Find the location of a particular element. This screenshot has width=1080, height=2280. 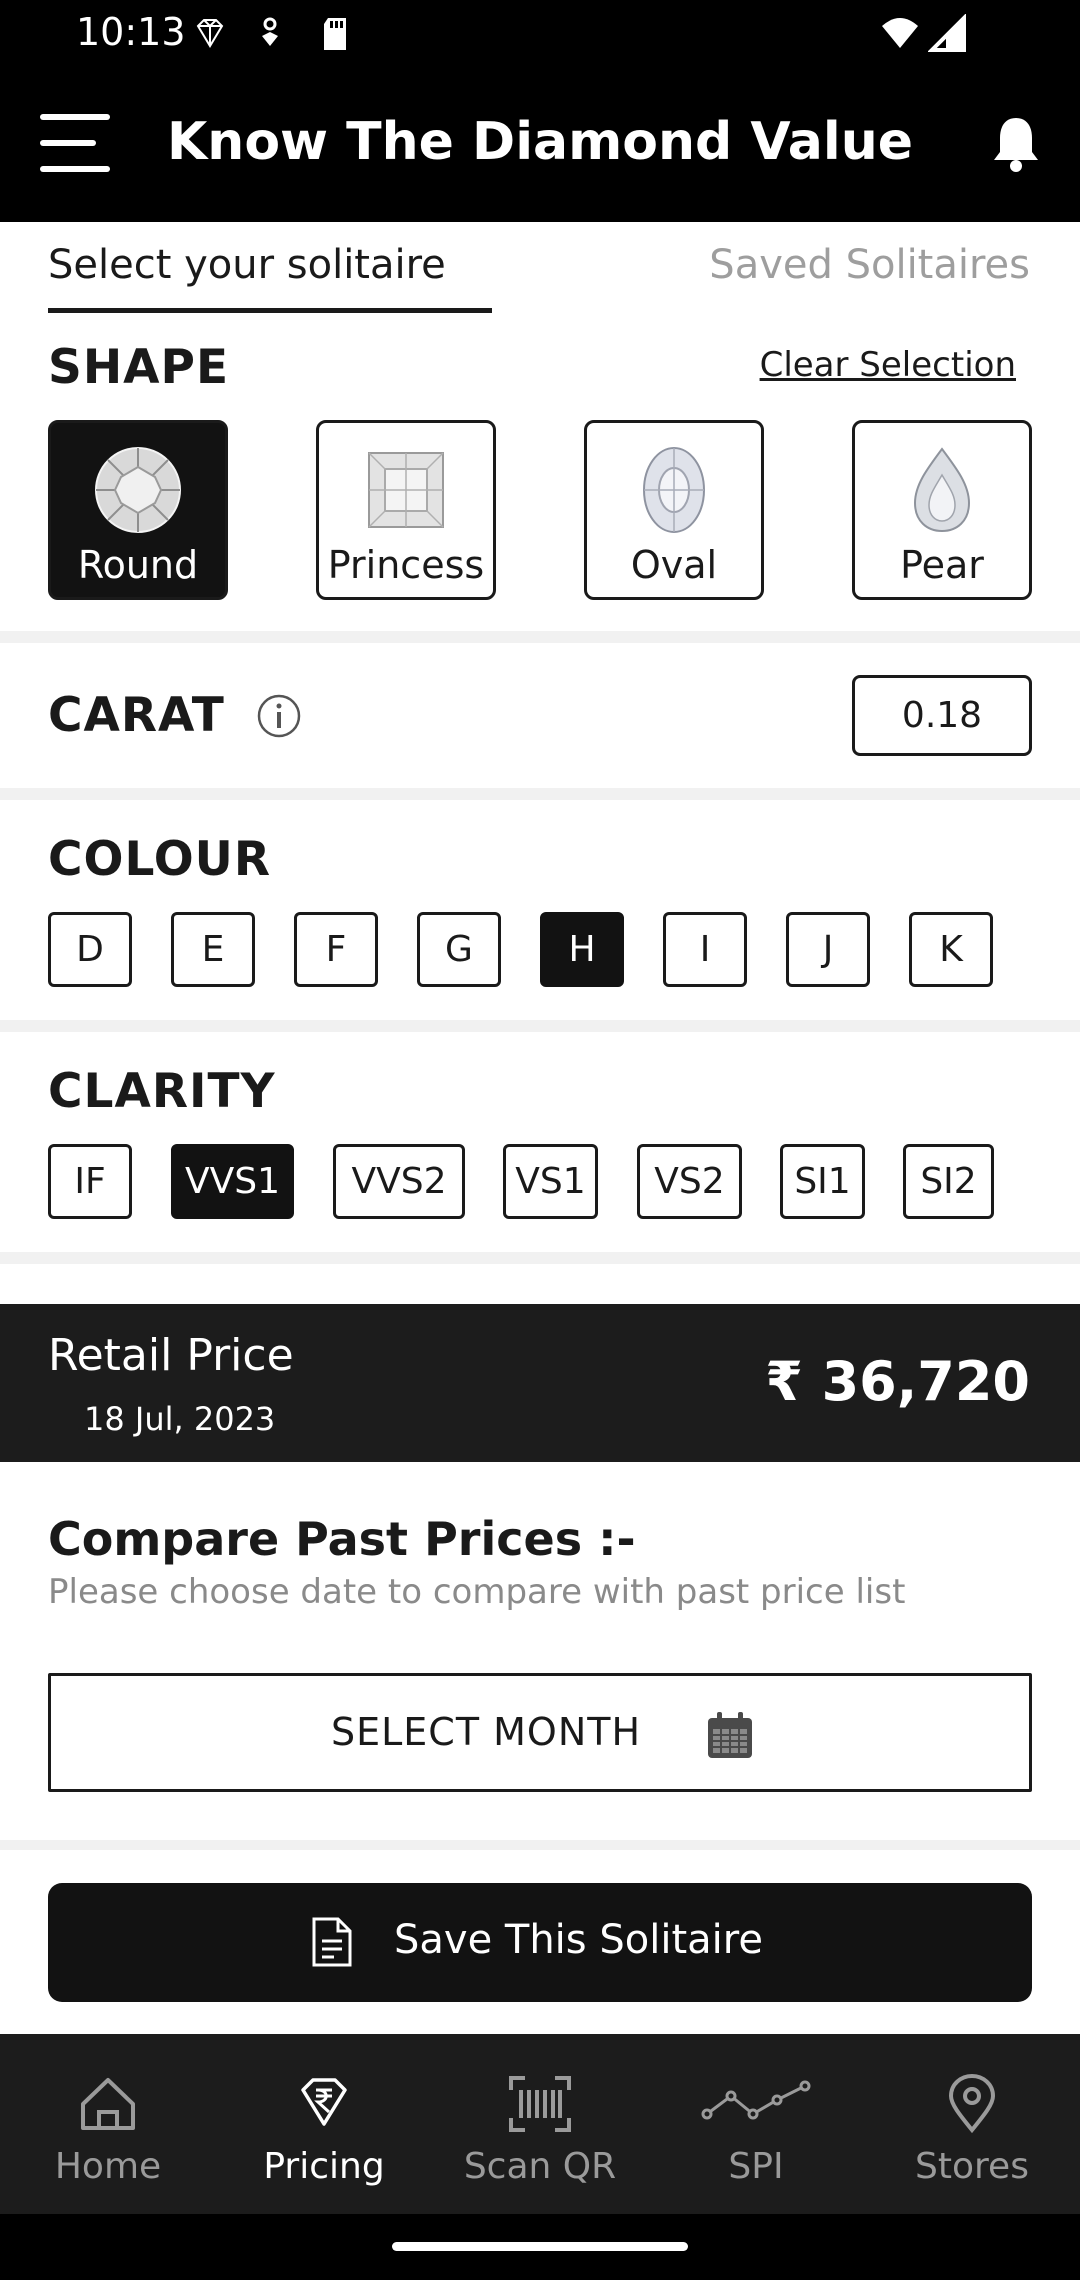

diamond-notification-icon is located at coordinates (210, 33).